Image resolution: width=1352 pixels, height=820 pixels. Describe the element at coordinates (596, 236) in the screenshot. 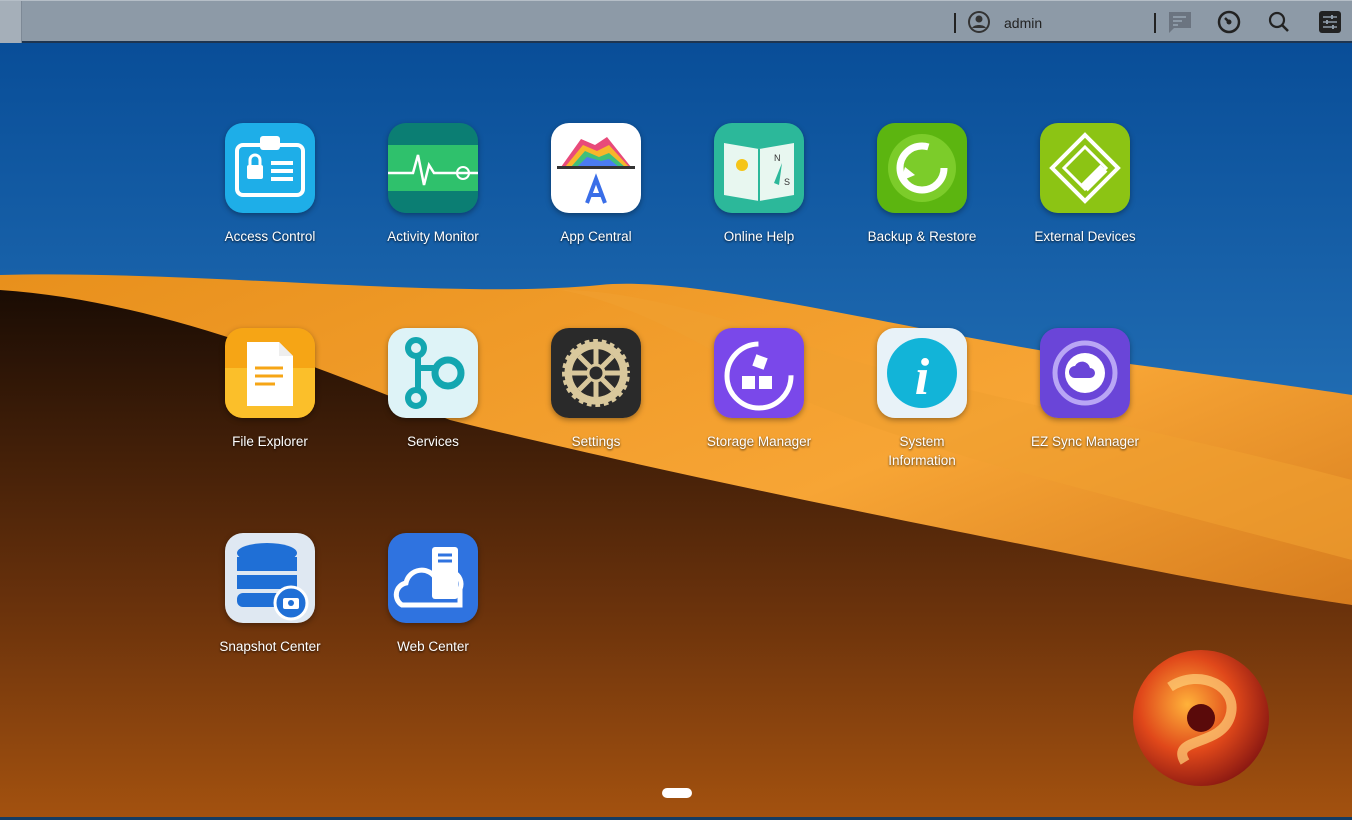

I see `app-label: App Central` at that location.